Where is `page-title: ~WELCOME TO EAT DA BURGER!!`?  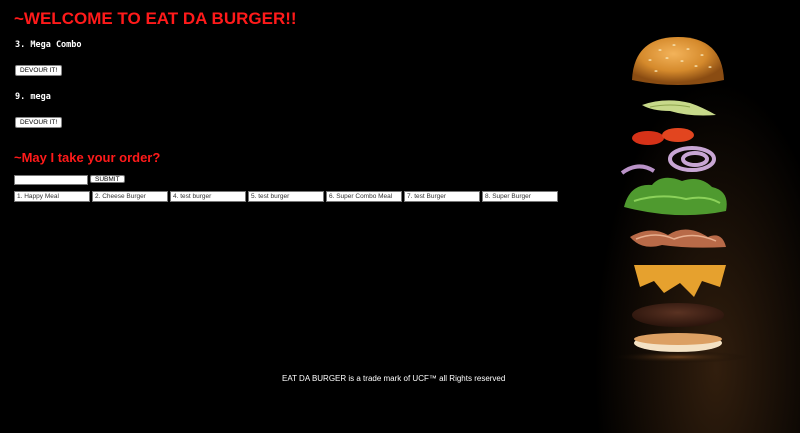 page-title: ~WELCOME TO EAT DA BURGER!! is located at coordinates (155, 18).